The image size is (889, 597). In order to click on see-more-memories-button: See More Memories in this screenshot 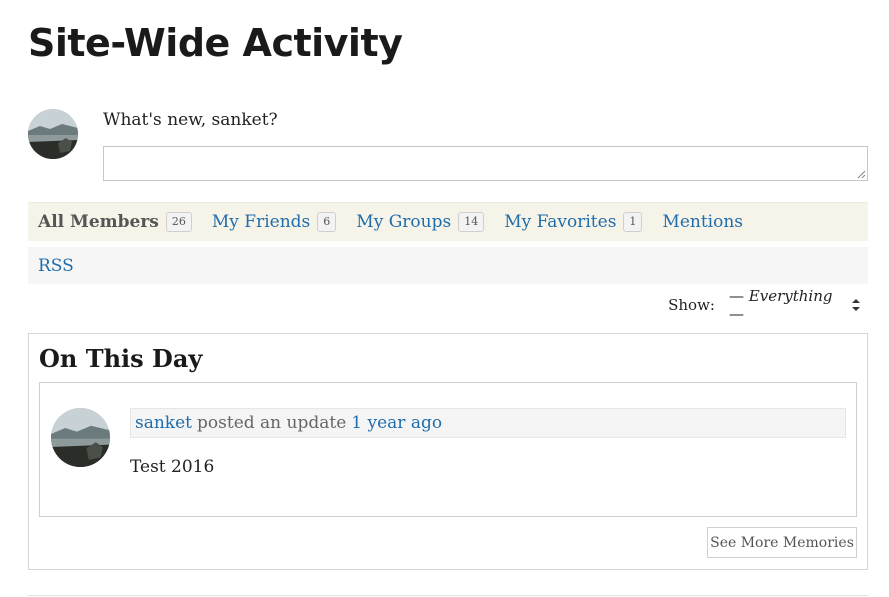, I will do `click(782, 542)`.